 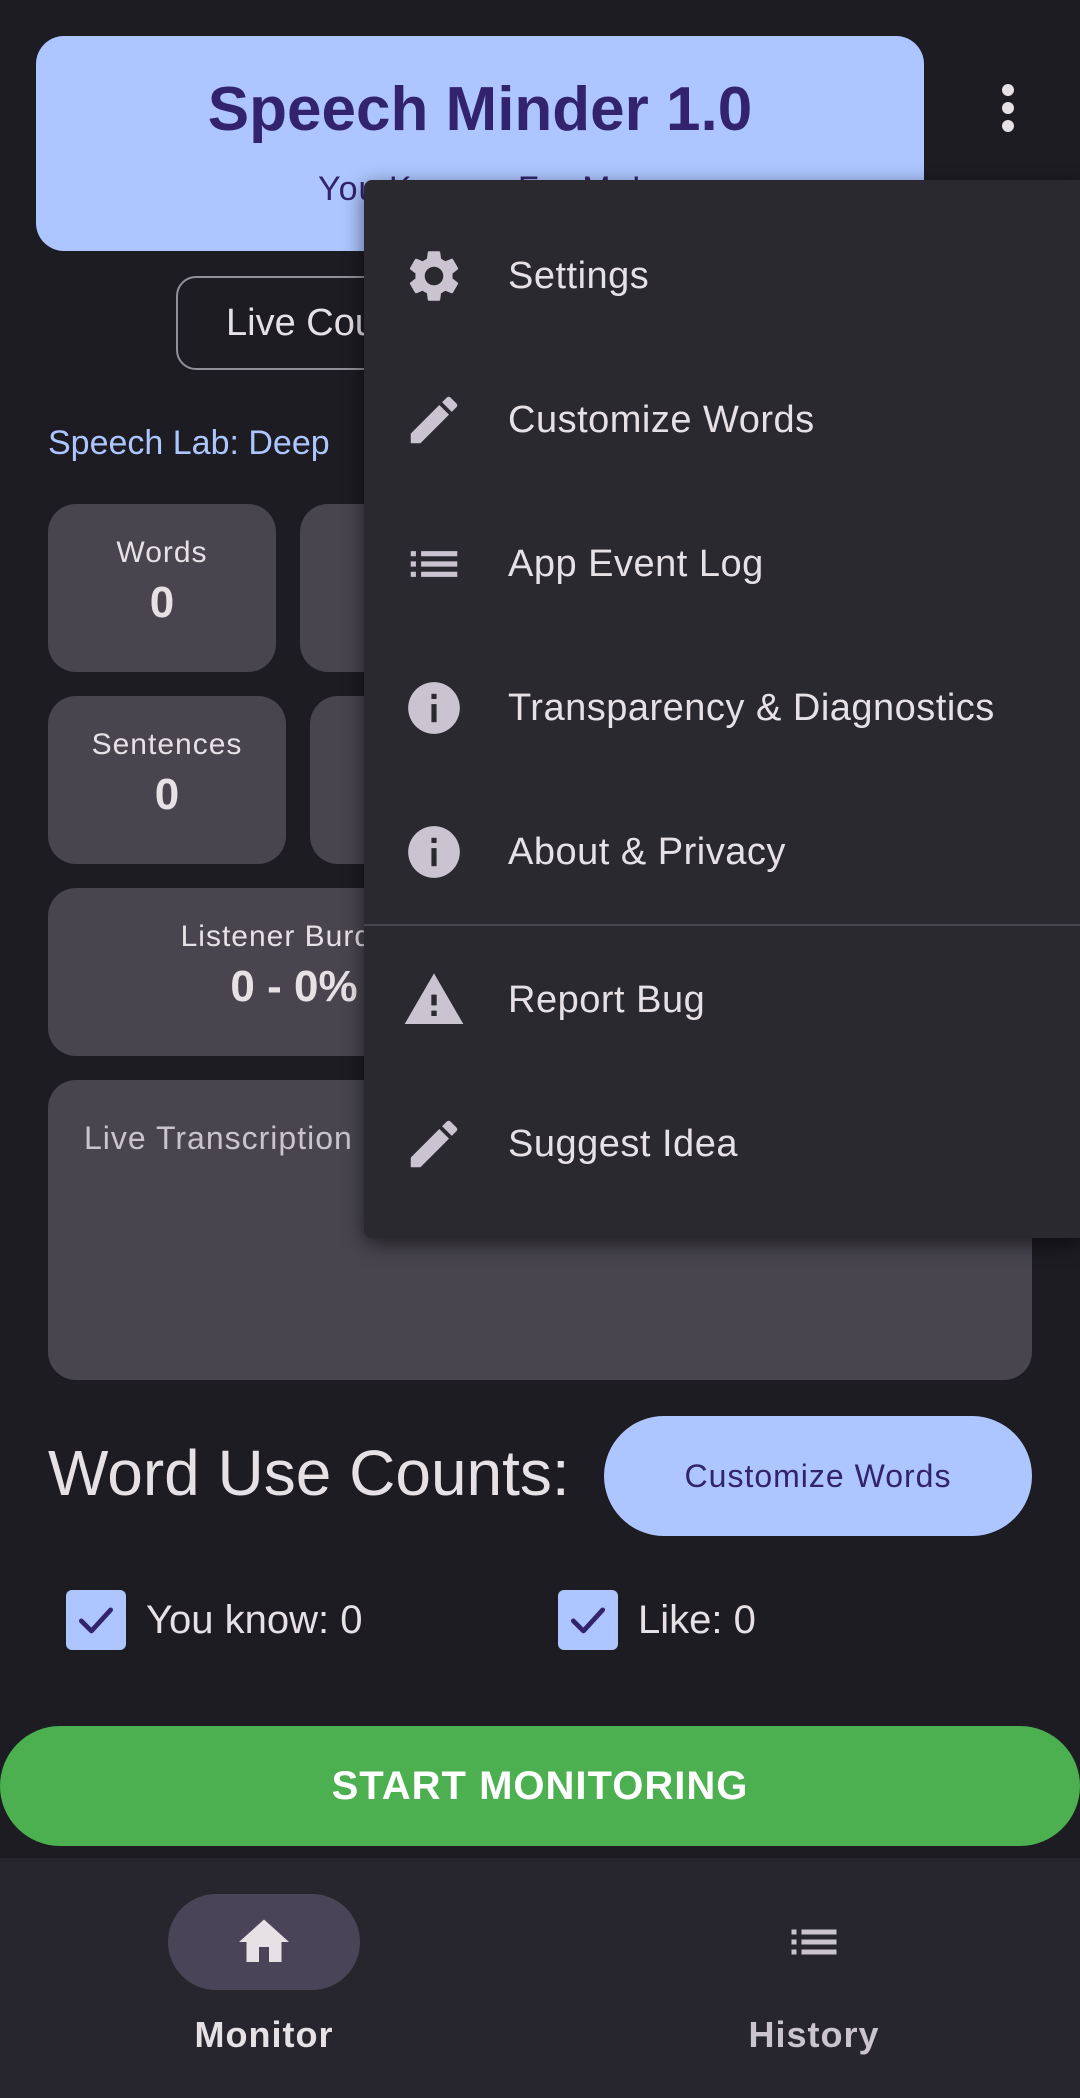 I want to click on sentences-value: 0, so click(x=167, y=794).